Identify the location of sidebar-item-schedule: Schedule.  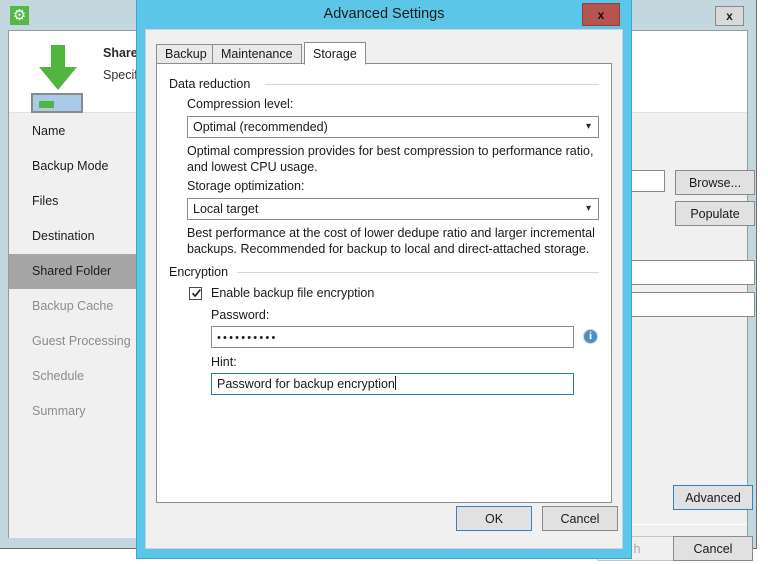
(77, 376).